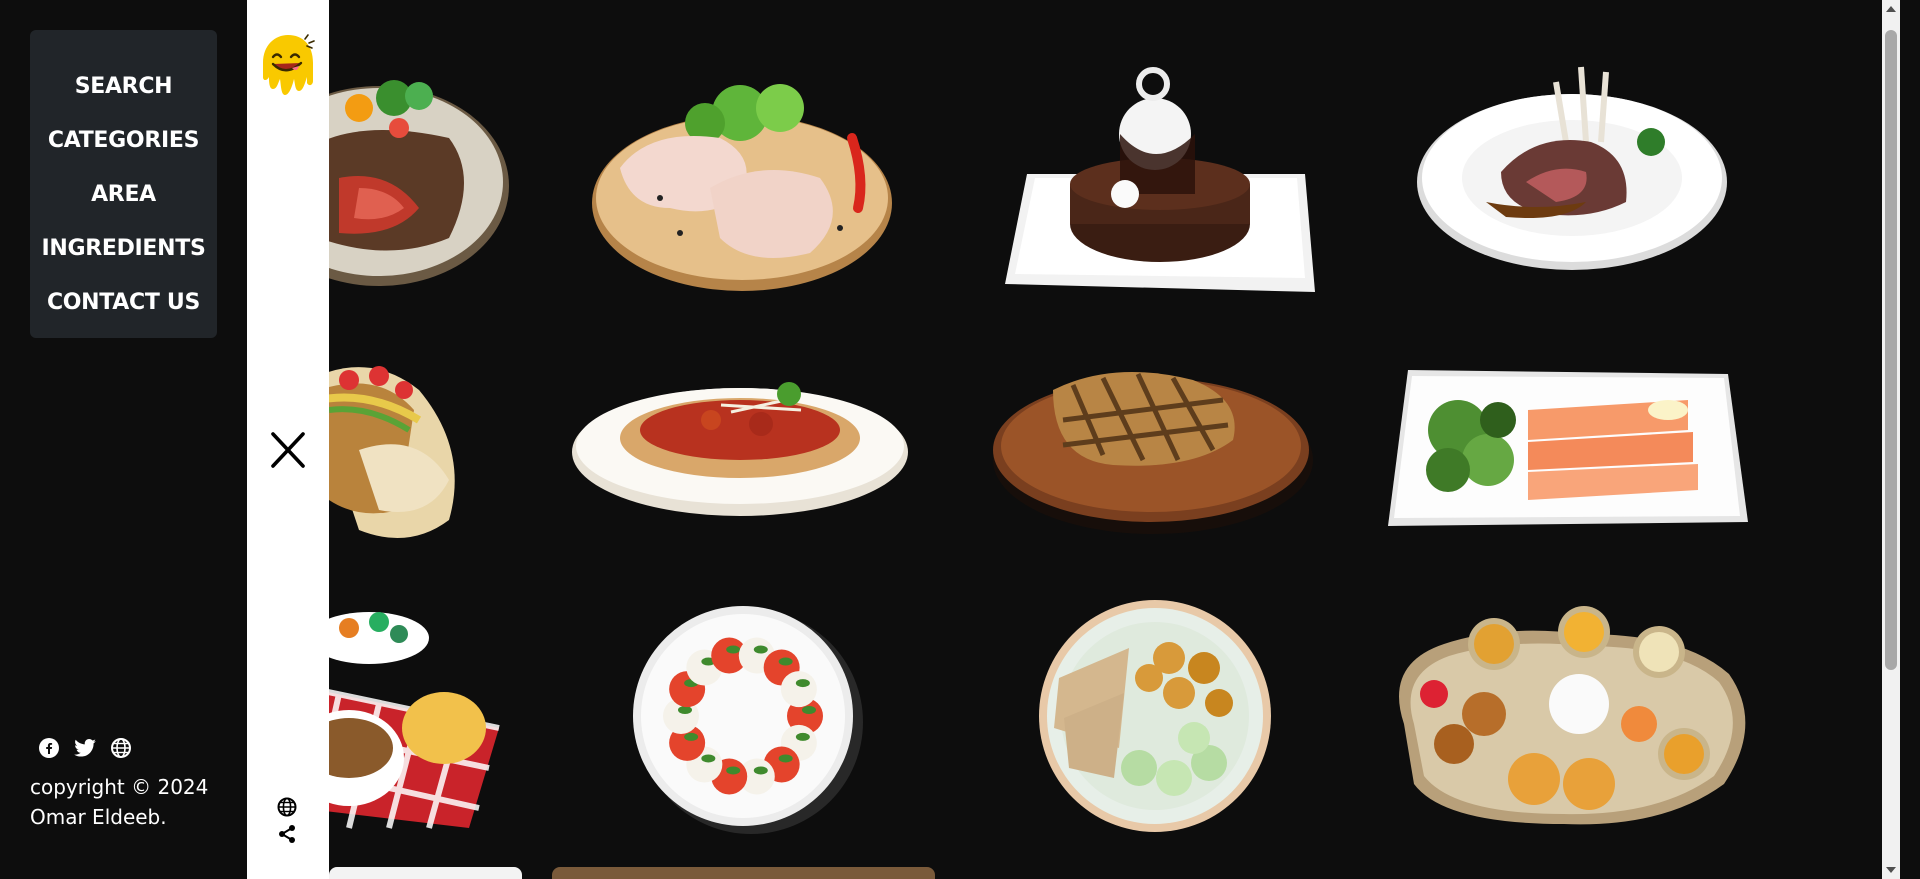  Describe the element at coordinates (49, 748) in the screenshot. I see `facebook-icon` at that location.